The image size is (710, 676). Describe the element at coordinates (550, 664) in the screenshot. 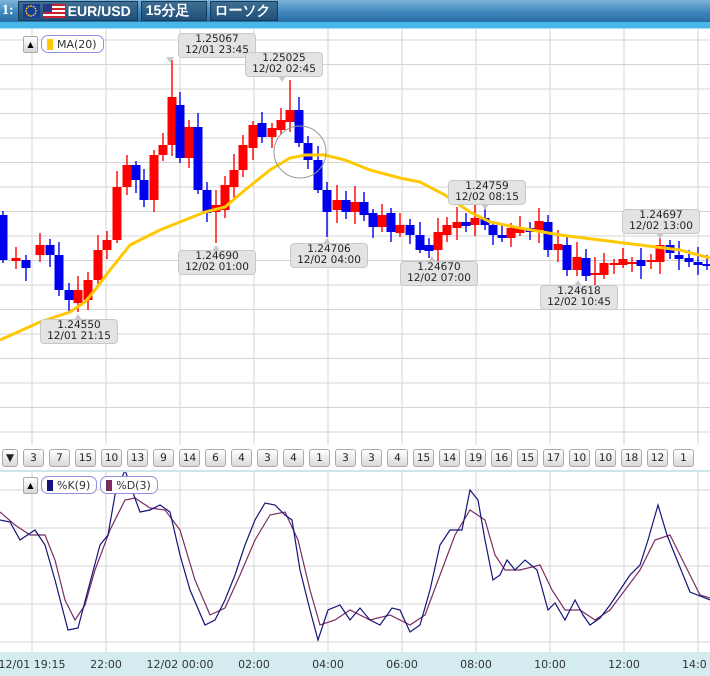

I see `time-label: 10:00` at that location.